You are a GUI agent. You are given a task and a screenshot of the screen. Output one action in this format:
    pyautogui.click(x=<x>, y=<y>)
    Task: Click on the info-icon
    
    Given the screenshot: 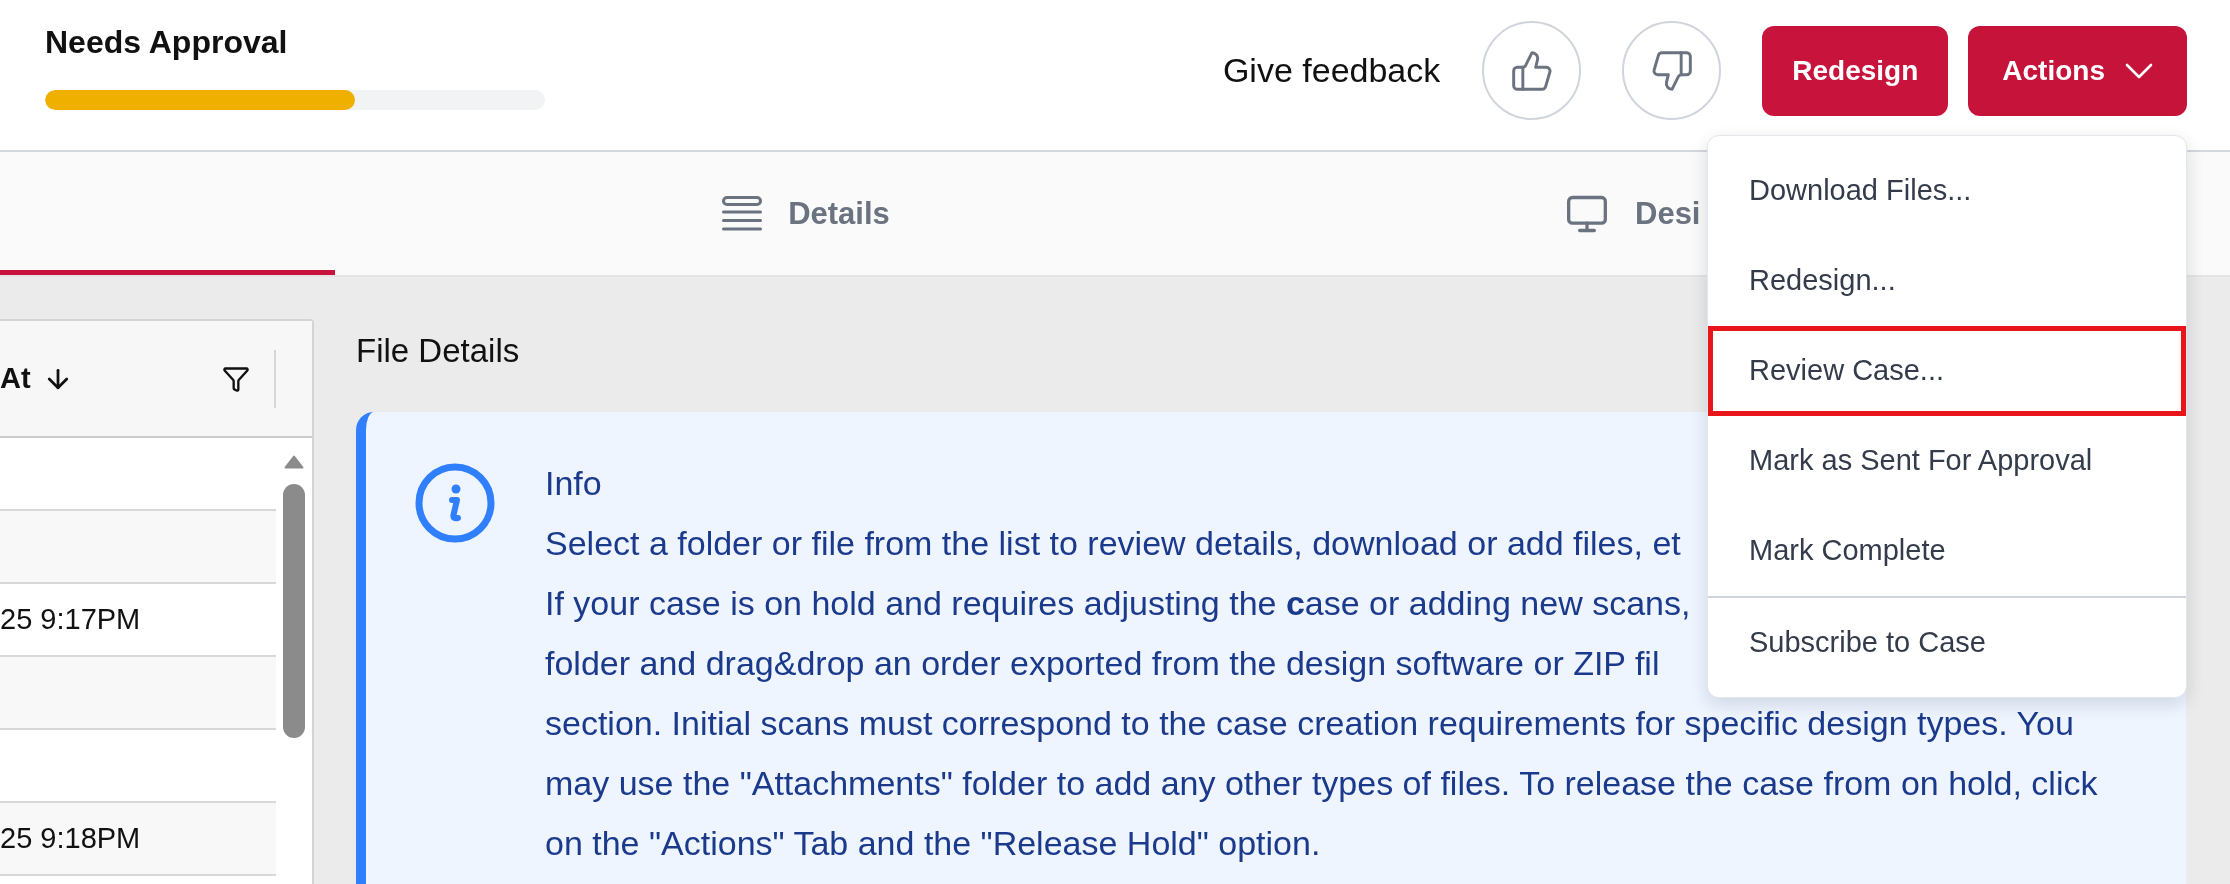 What is the action you would take?
    pyautogui.click(x=455, y=503)
    